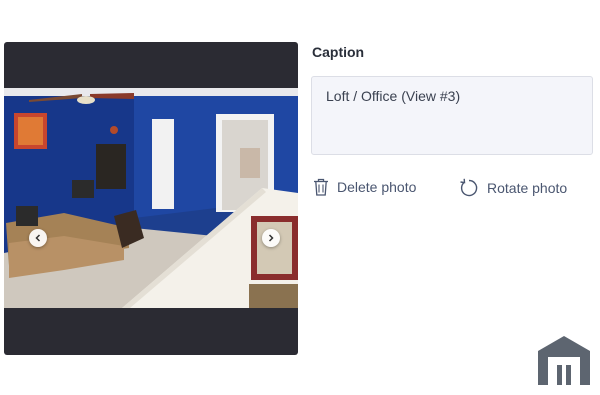  I want to click on rotate-icon, so click(469, 188).